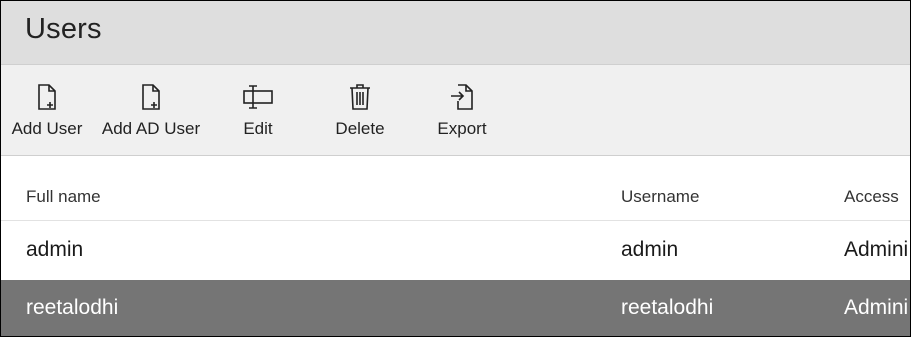 This screenshot has width=911, height=337. What do you see at coordinates (360, 115) in the screenshot?
I see `delete-button: Delete` at bounding box center [360, 115].